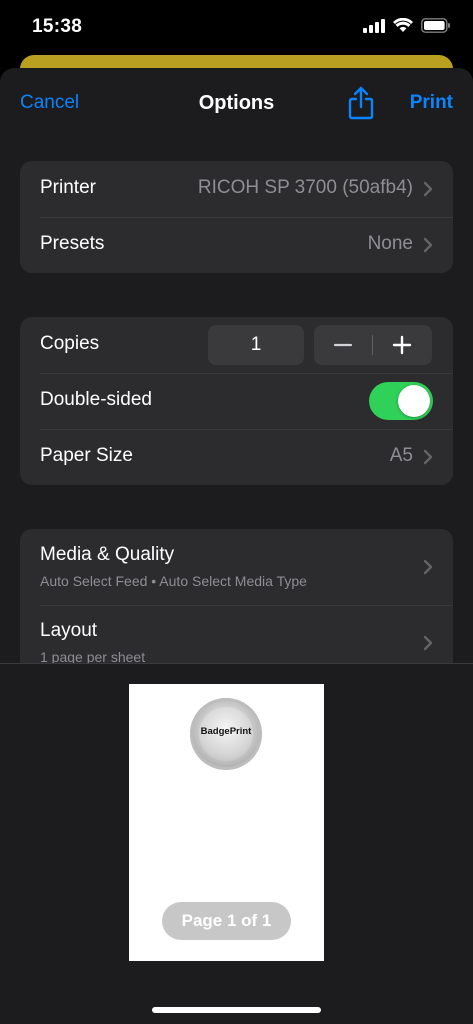  I want to click on copies-row: Copies 1, so click(236, 345).